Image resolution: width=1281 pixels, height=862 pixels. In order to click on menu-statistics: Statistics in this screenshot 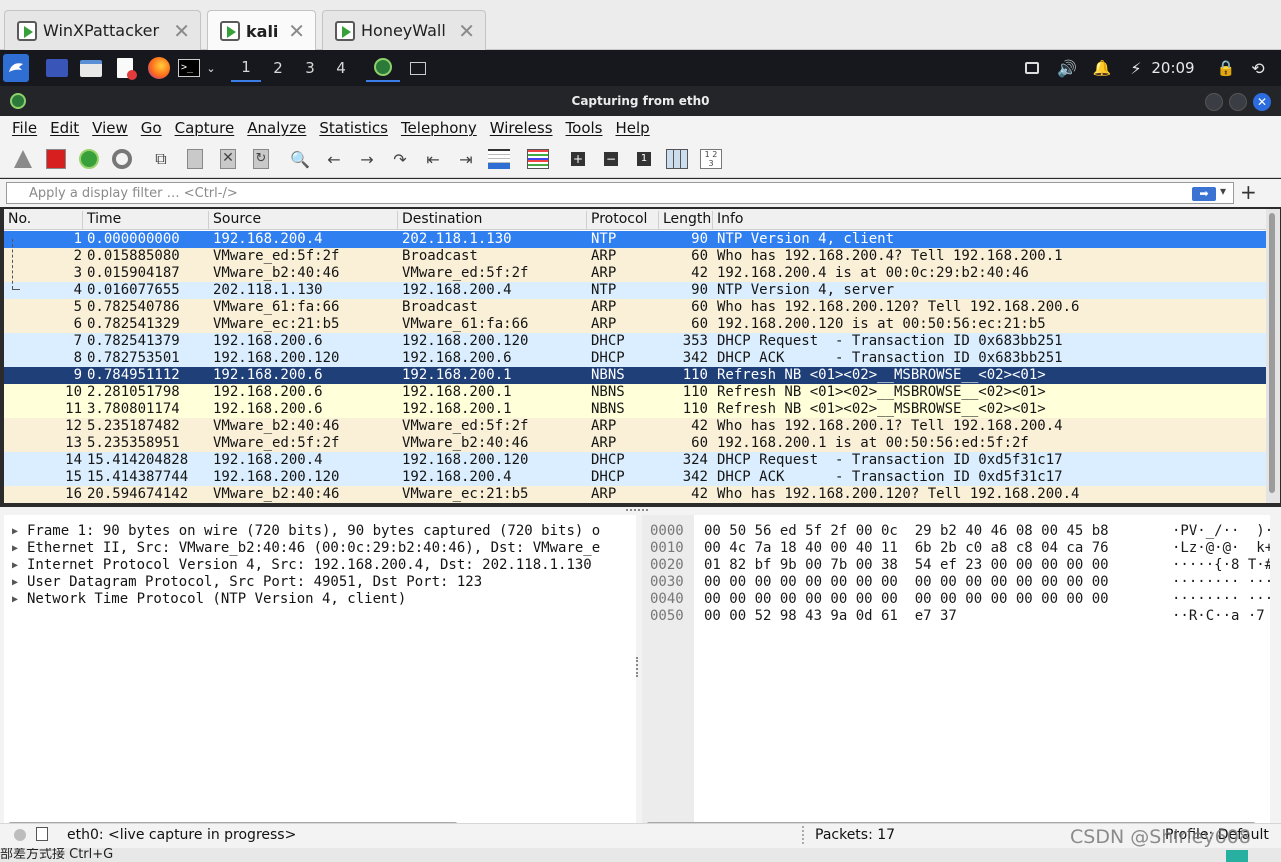, I will do `click(353, 128)`.